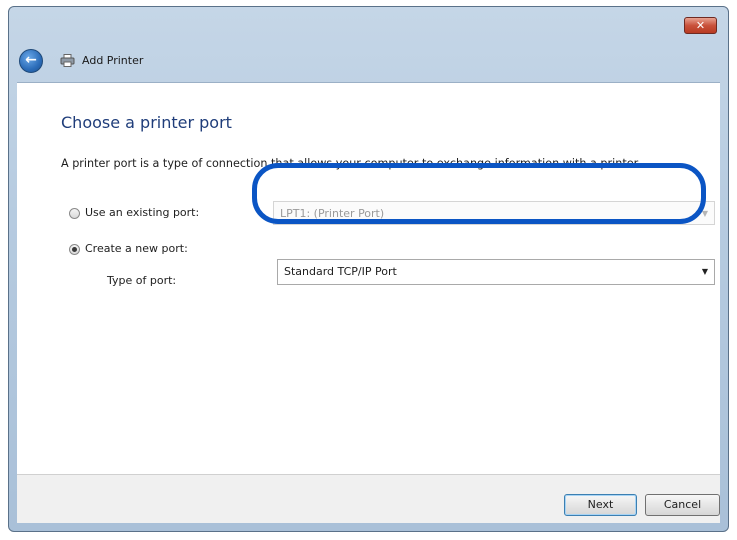  I want to click on new-port-label: Create a new port:, so click(136, 248).